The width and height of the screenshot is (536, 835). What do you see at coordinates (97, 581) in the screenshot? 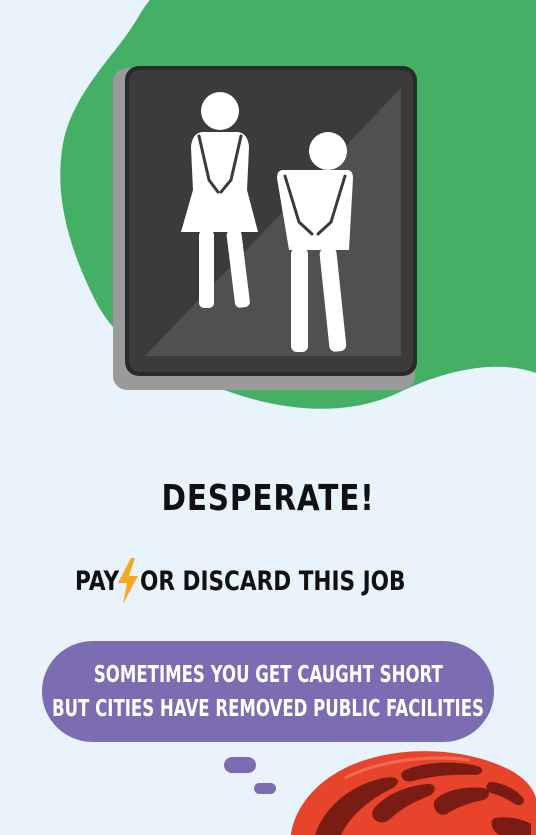
I see `pay-label: PAY` at bounding box center [97, 581].